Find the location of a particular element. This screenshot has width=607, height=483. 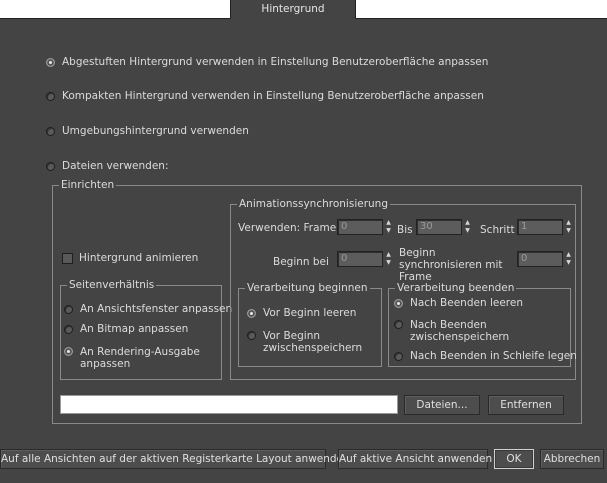

radio-match-viewport: An Ansichtsfenster anpassen is located at coordinates (148, 309).